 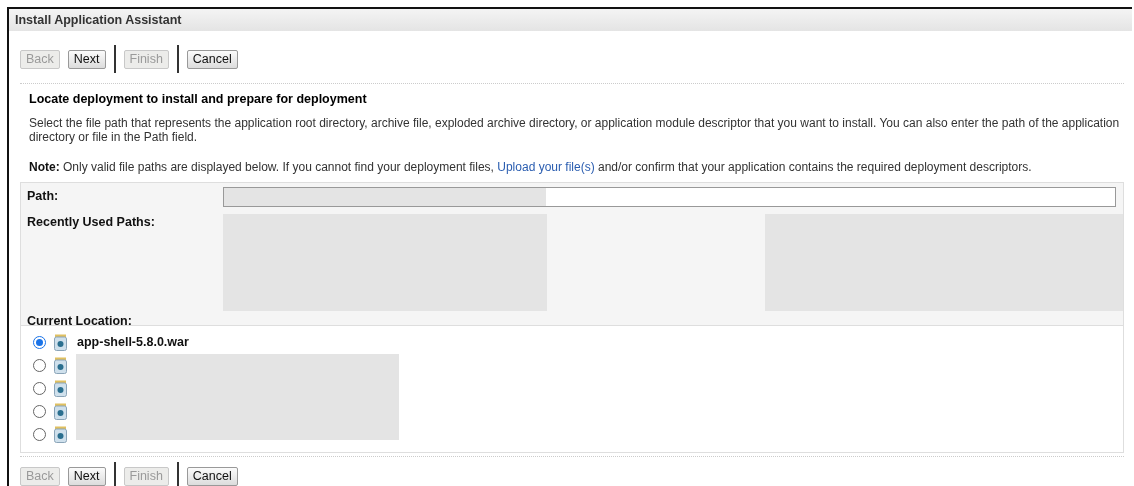 What do you see at coordinates (133, 342) in the screenshot?
I see `file-name: app-shell-5.8.0.war` at bounding box center [133, 342].